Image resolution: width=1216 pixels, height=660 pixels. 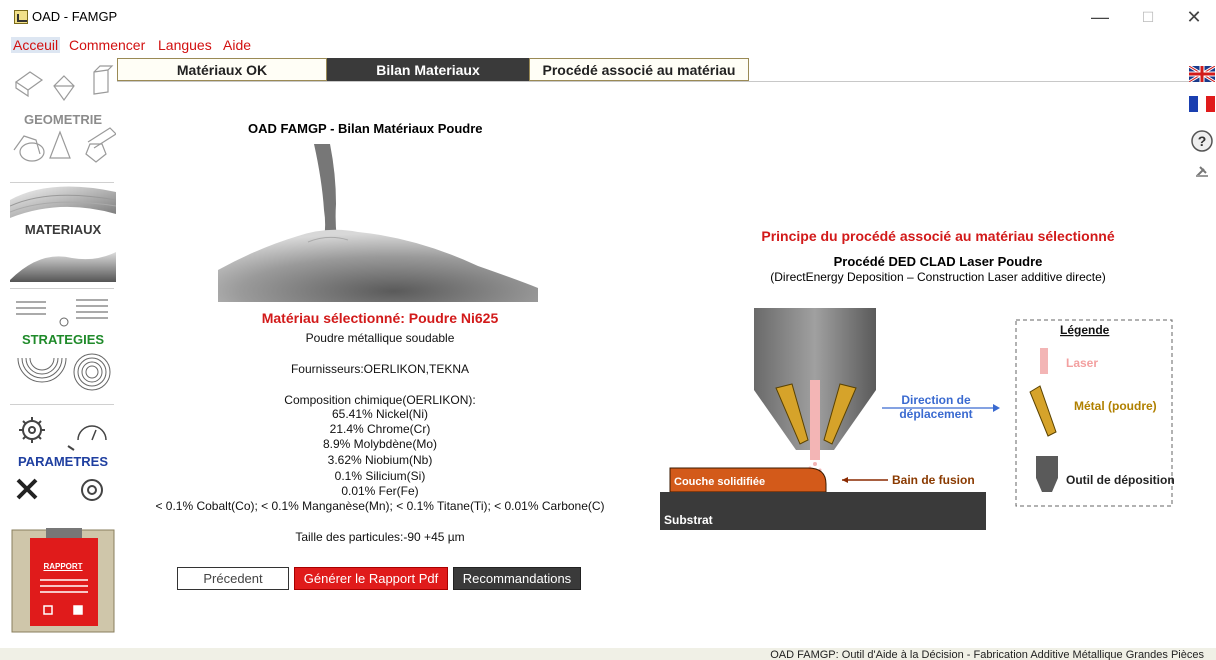 What do you see at coordinates (935, 414) in the screenshot?
I see `direction-label-2: déplacement` at bounding box center [935, 414].